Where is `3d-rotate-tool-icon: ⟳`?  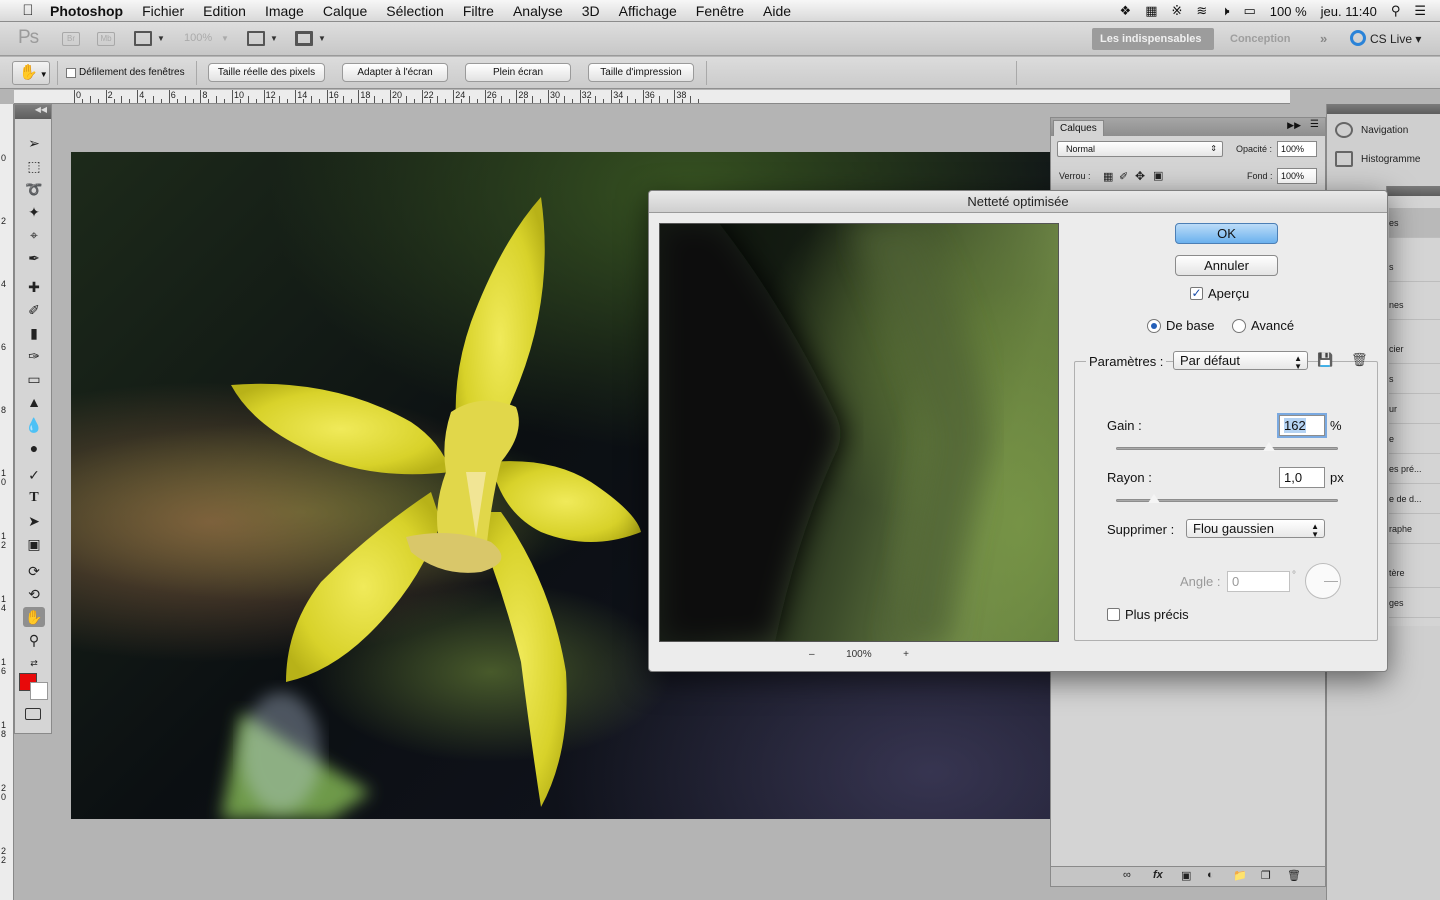
3d-rotate-tool-icon: ⟳ is located at coordinates (34, 571).